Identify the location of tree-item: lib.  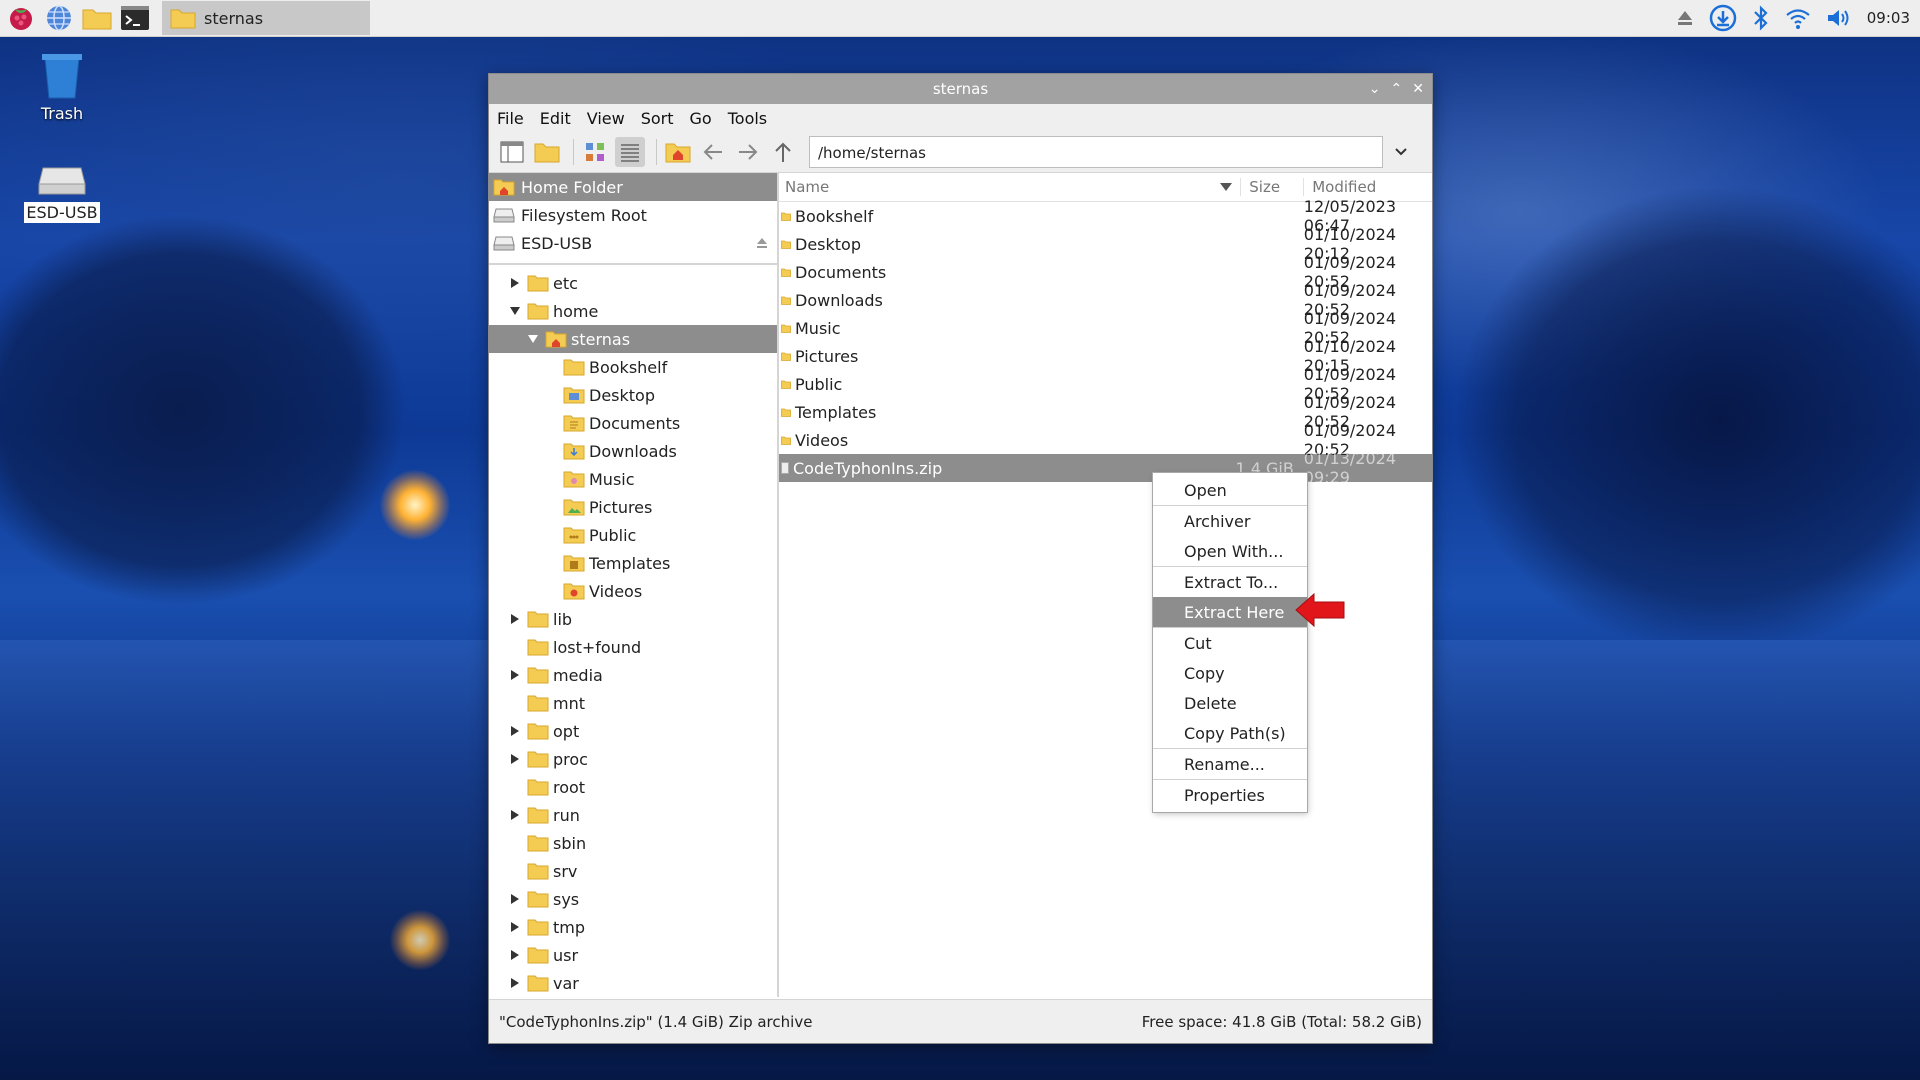
(633, 619).